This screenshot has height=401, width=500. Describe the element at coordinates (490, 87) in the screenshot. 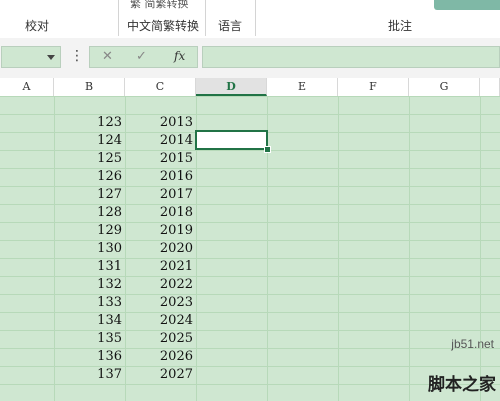

I see `column-header-partial` at that location.